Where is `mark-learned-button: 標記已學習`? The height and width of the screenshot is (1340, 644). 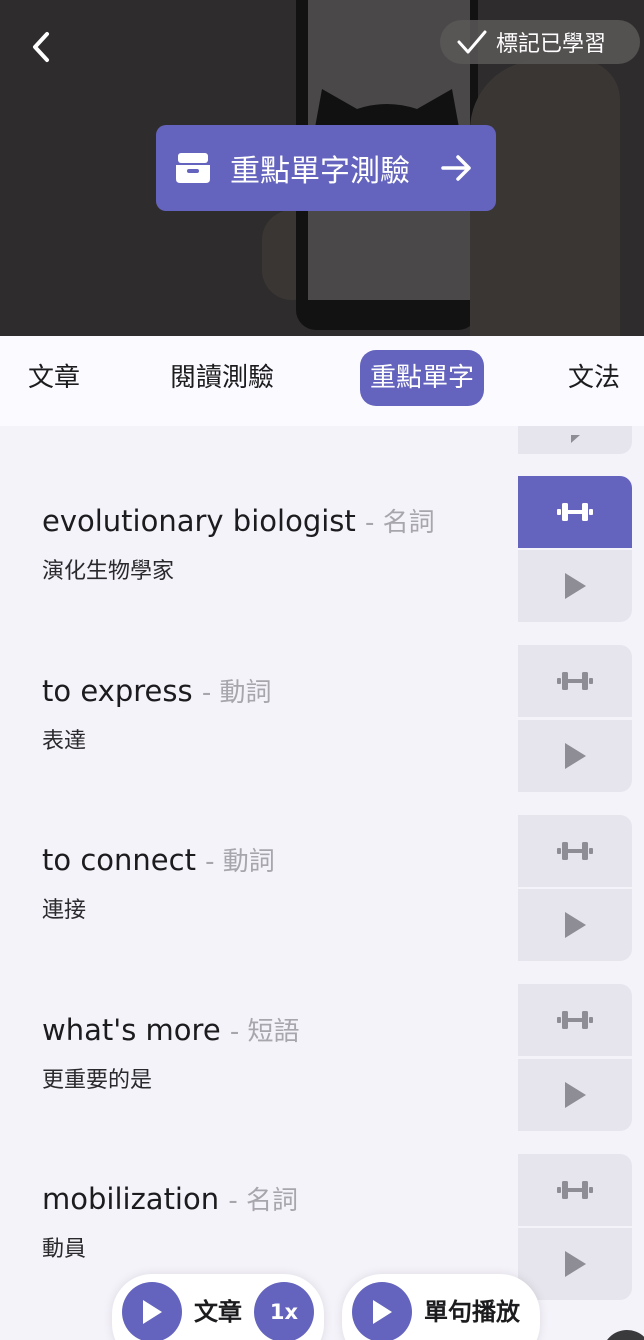 mark-learned-button: 標記已學習 is located at coordinates (540, 42).